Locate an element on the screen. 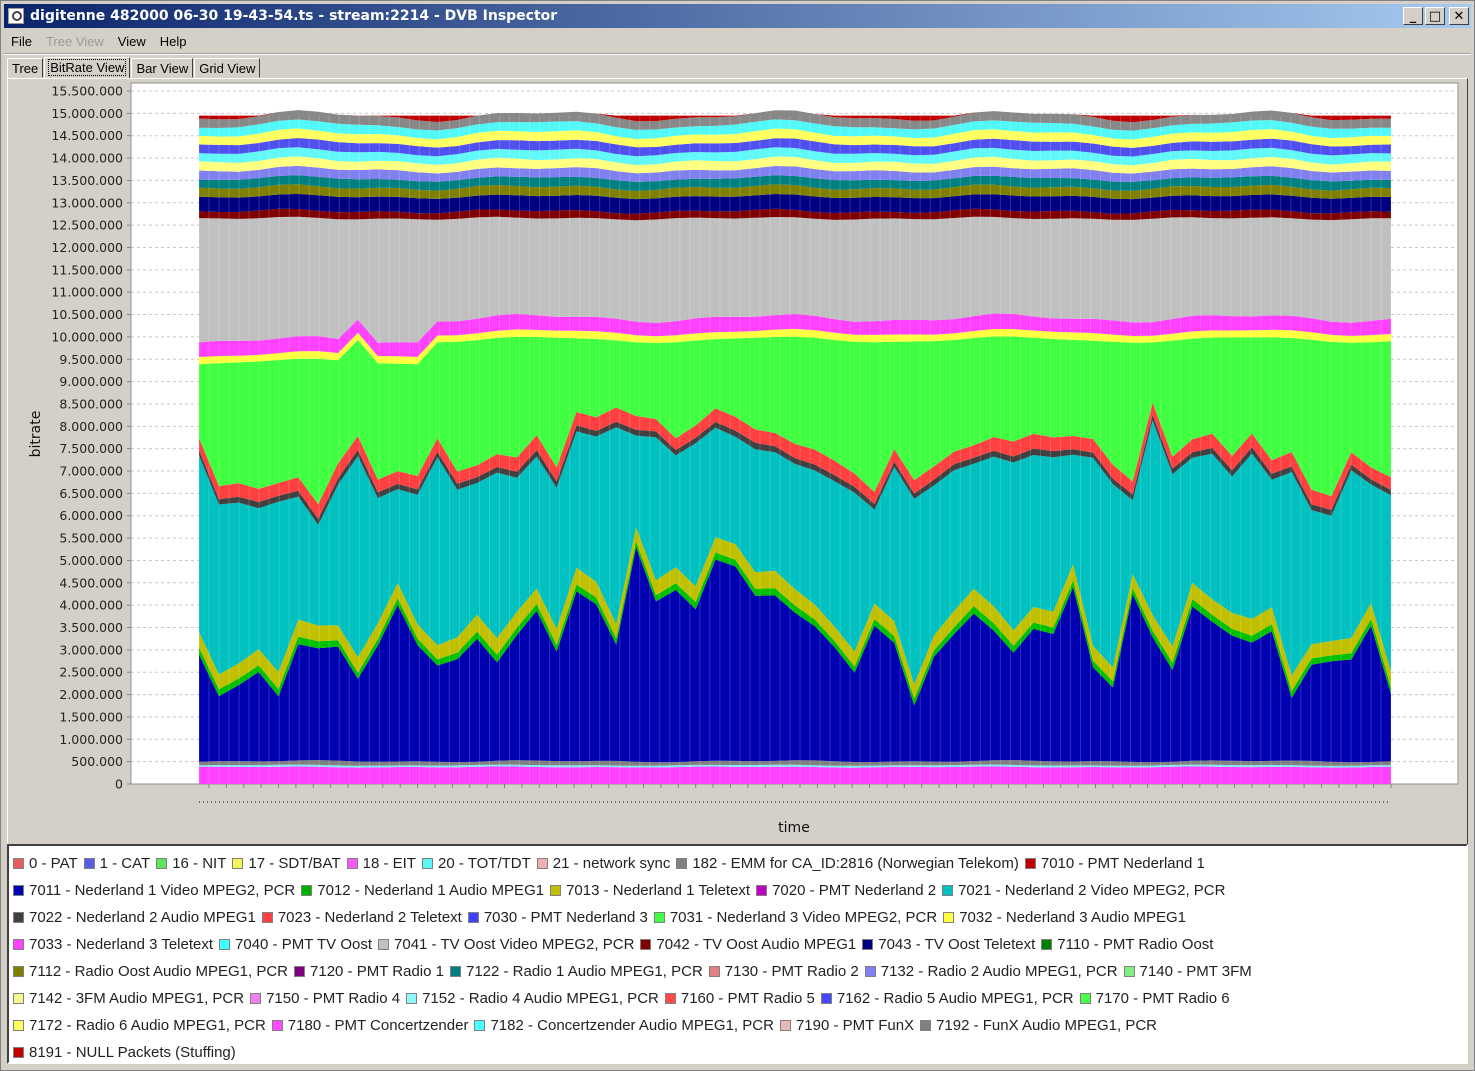 The width and height of the screenshot is (1475, 1071). x-axis-title: time is located at coordinates (794, 828).